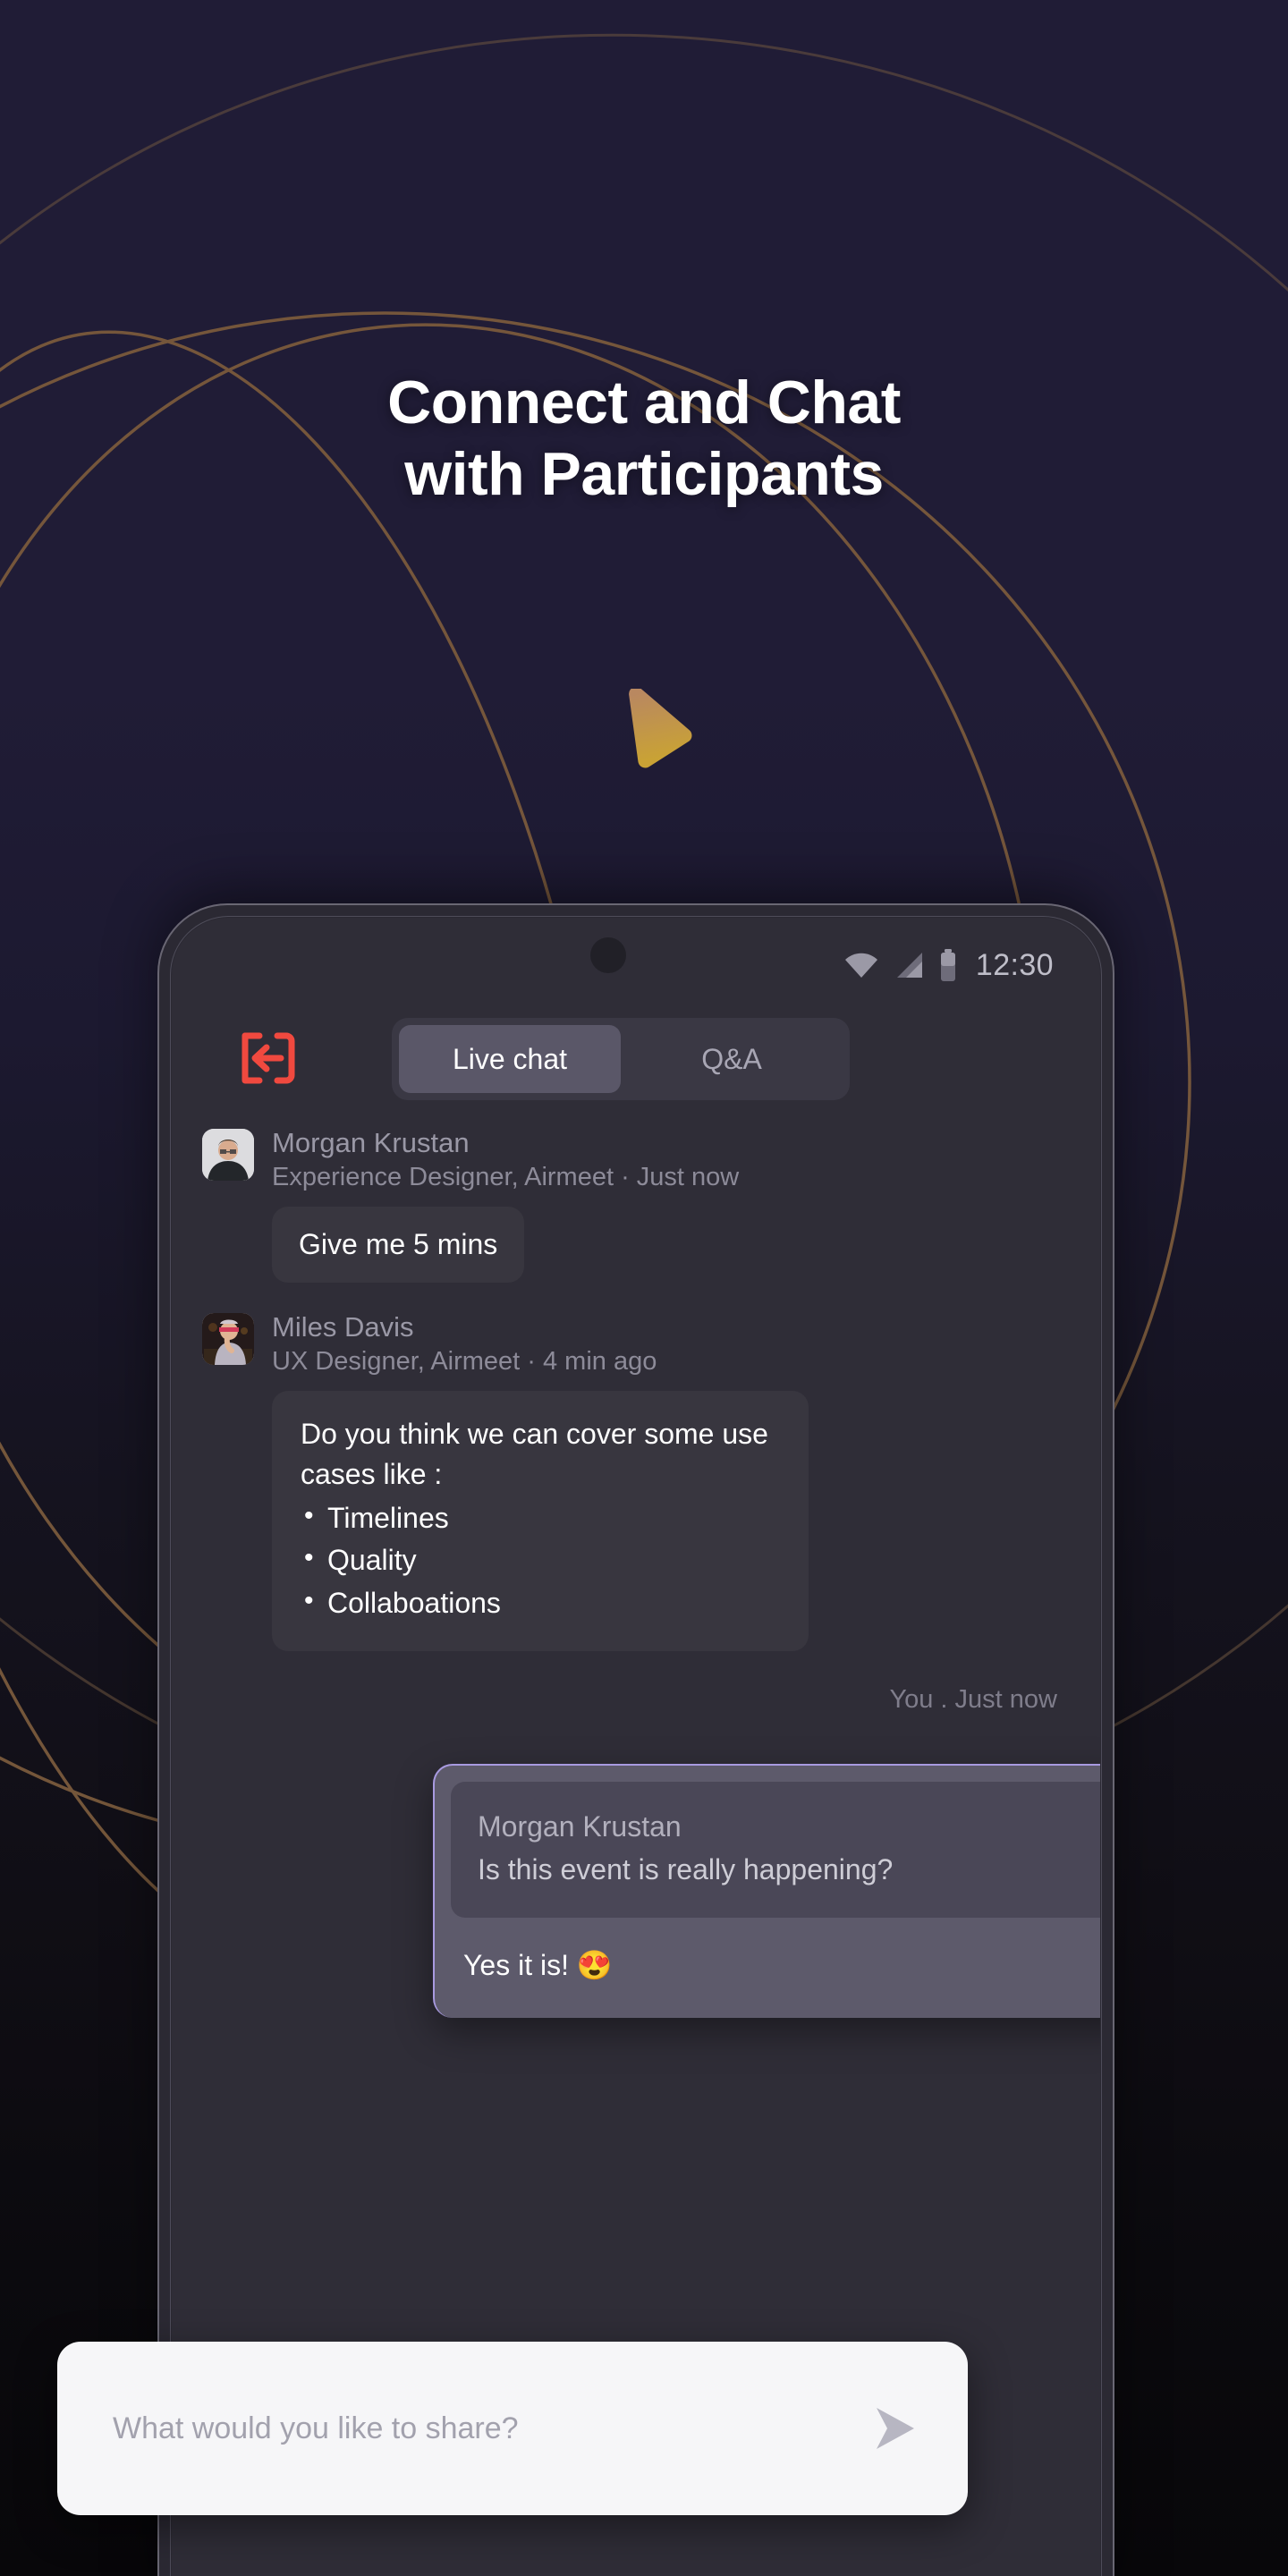 This screenshot has width=1288, height=2576. Describe the element at coordinates (343, 1327) in the screenshot. I see `message-author-name: Miles Davis` at that location.